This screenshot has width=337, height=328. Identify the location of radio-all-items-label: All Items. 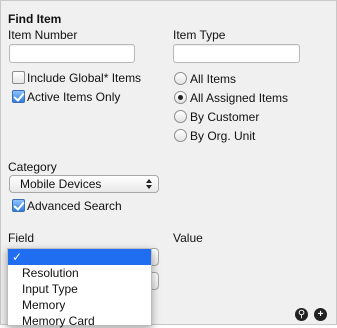
(213, 79).